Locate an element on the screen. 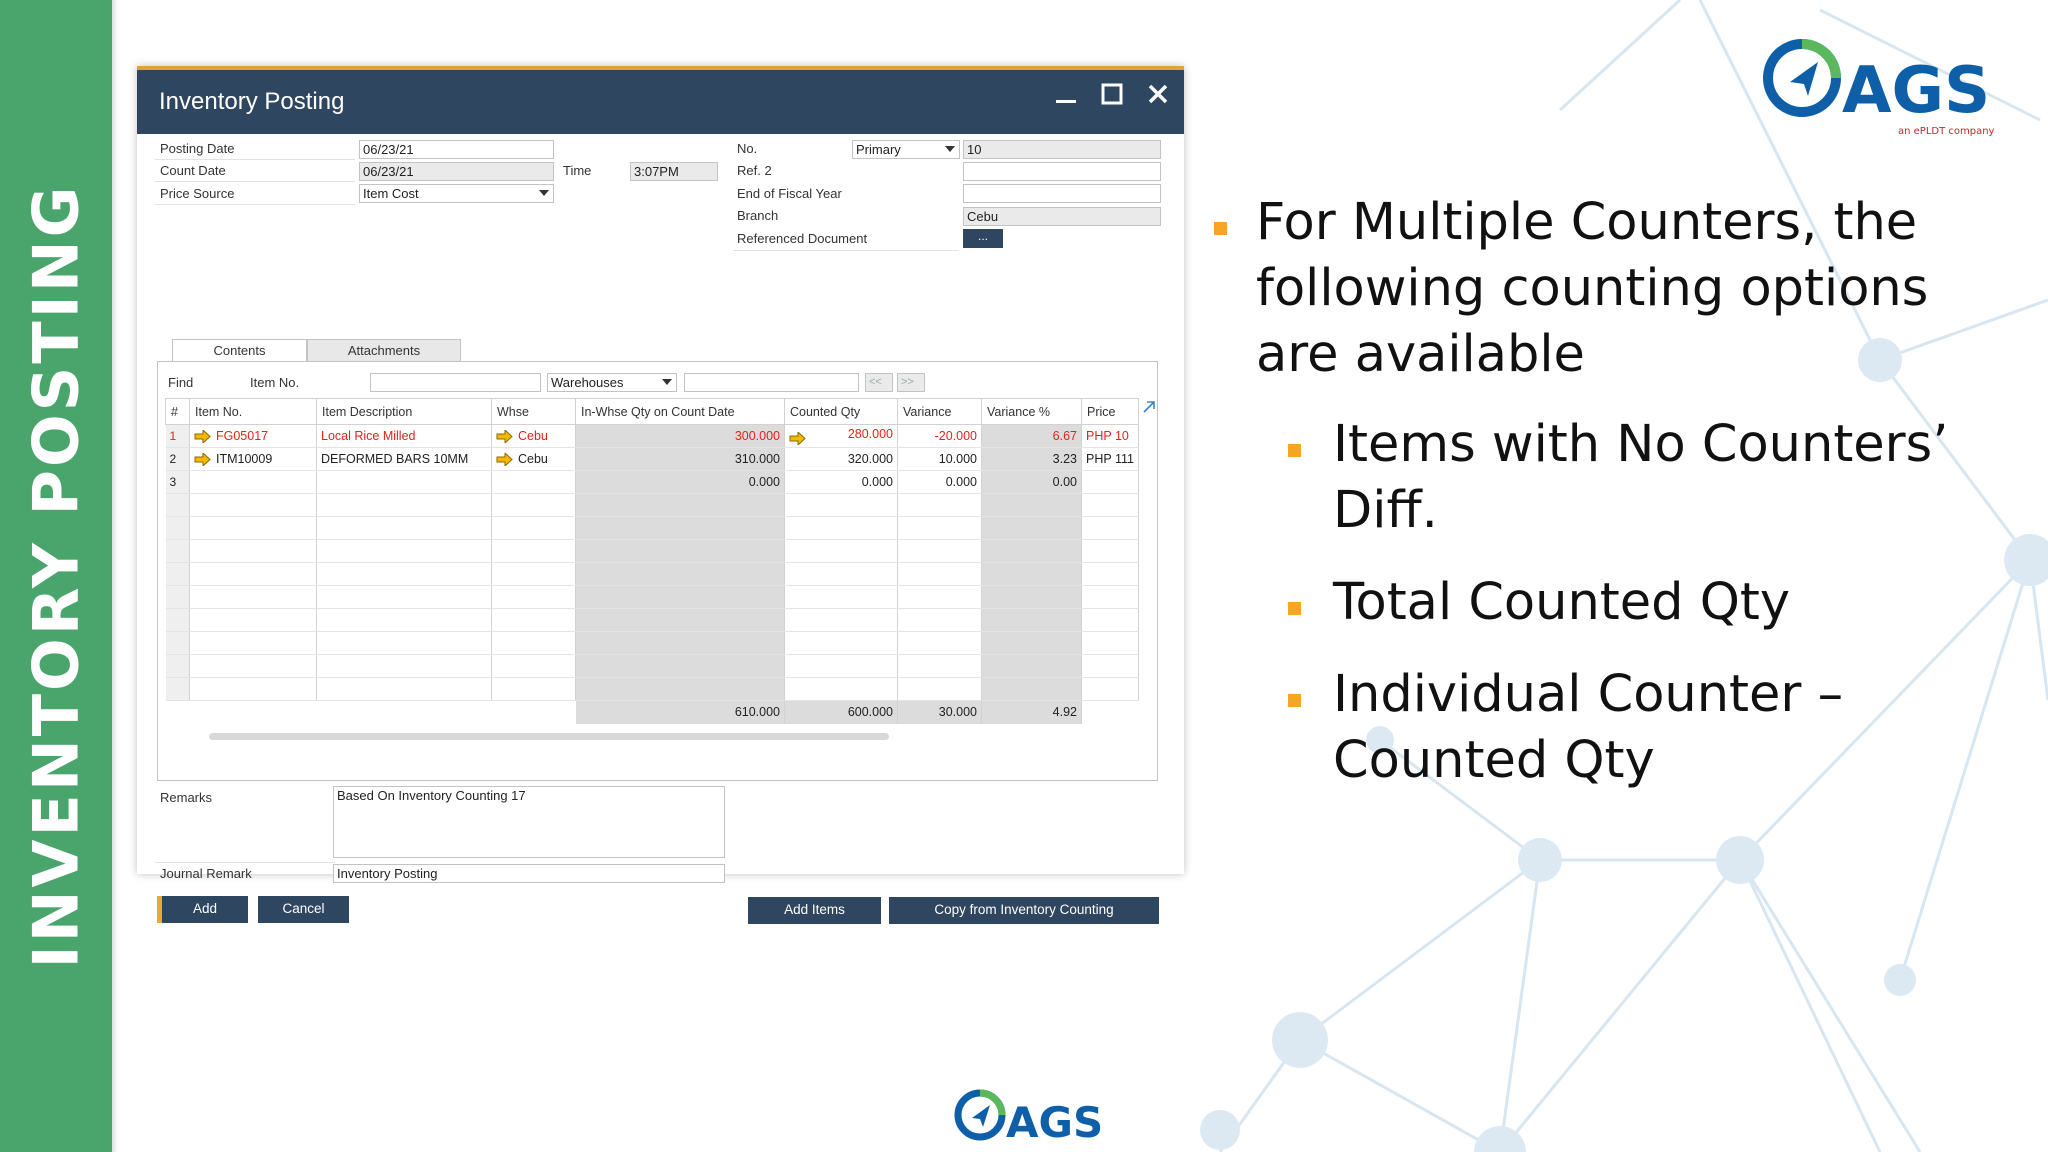 The width and height of the screenshot is (2048, 1152). column-header: Counted Qty is located at coordinates (841, 411).